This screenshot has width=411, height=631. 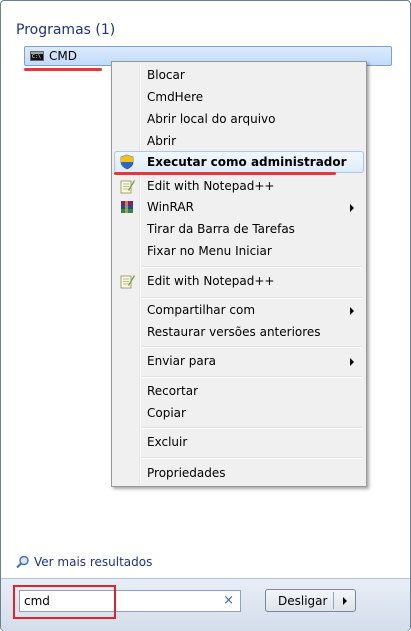 What do you see at coordinates (170, 207) in the screenshot?
I see `menu-item-label: WinRAR` at bounding box center [170, 207].